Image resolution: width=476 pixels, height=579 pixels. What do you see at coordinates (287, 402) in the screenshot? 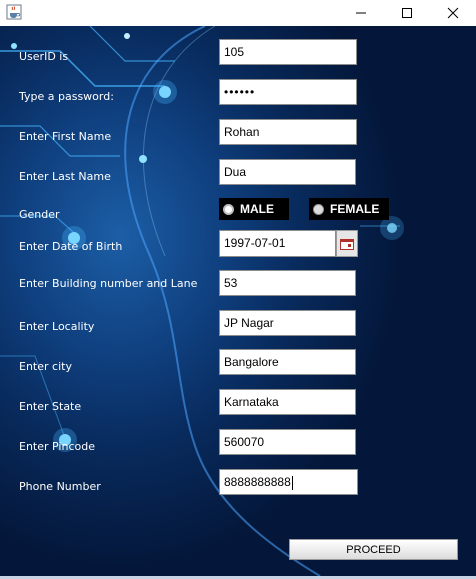
I see `state-field: Karnataka` at bounding box center [287, 402].